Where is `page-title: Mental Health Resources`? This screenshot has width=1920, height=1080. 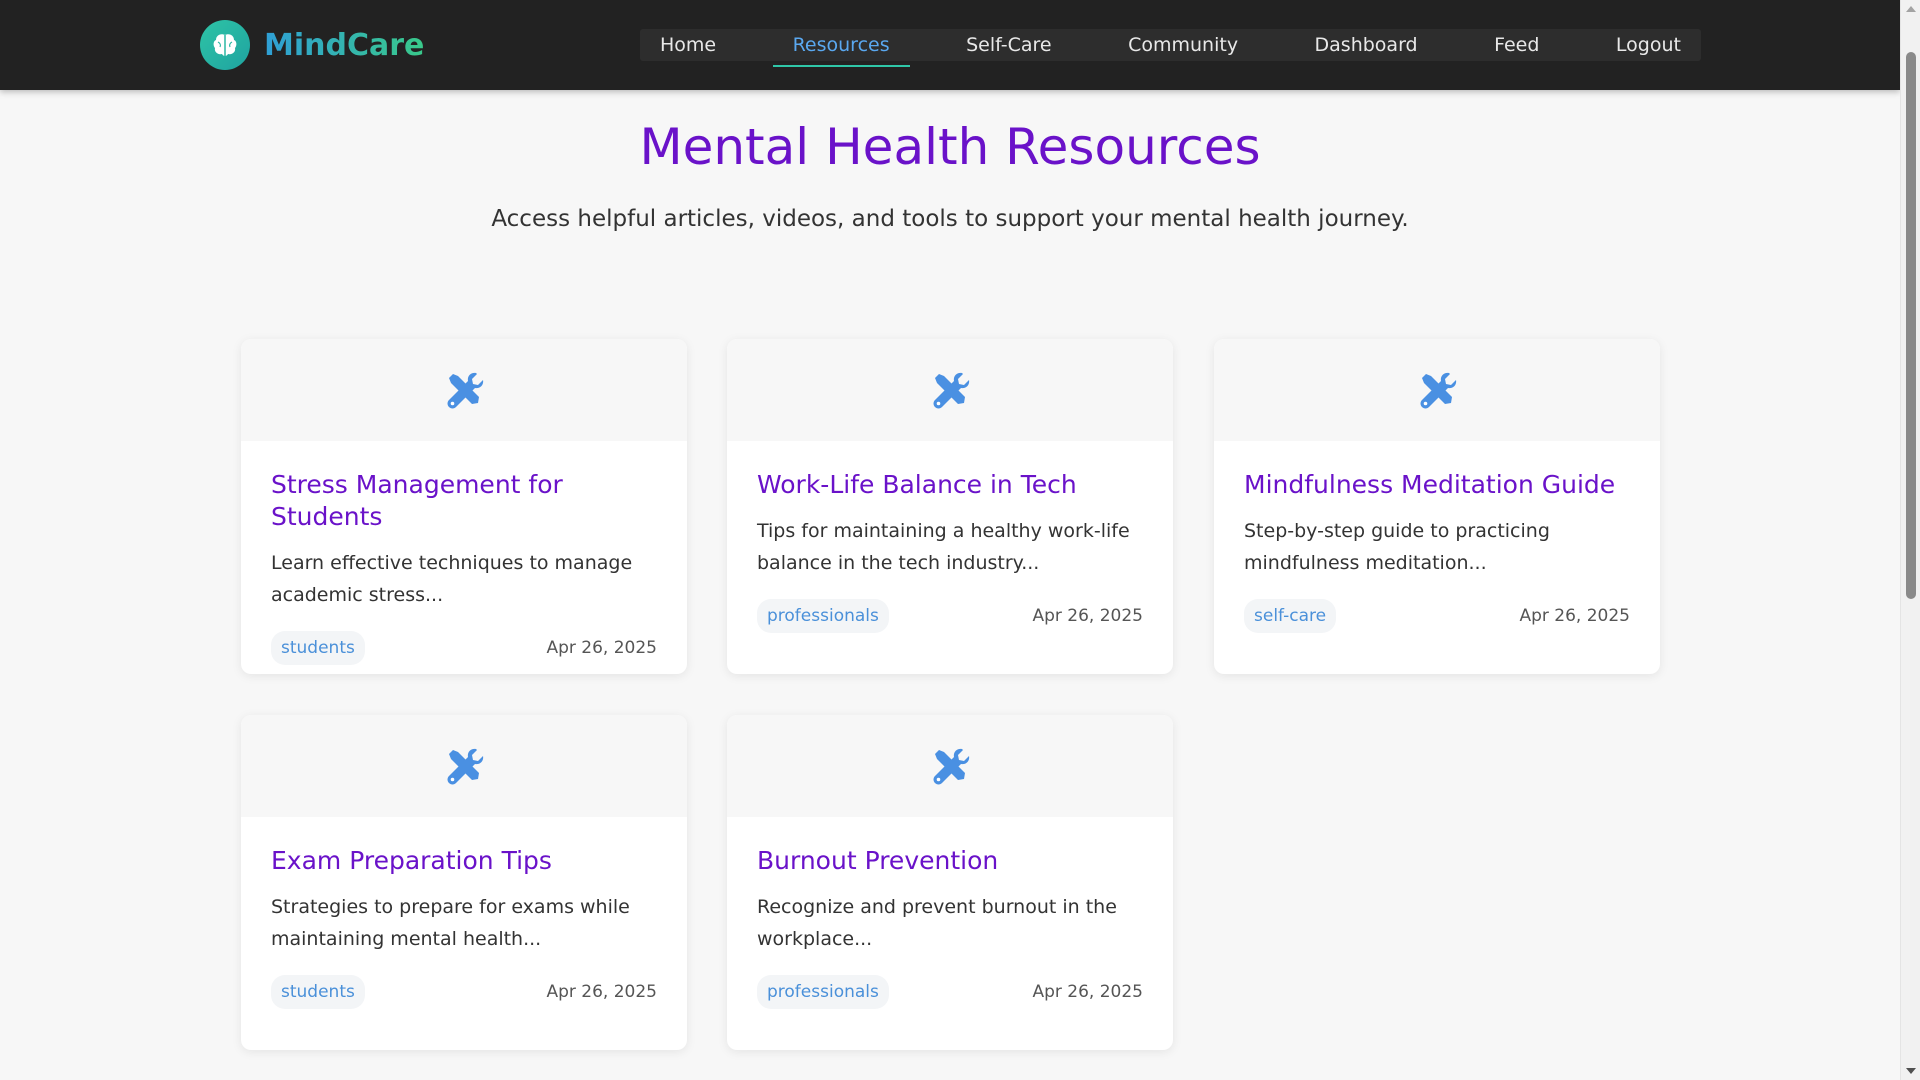 page-title: Mental Health Resources is located at coordinates (950, 147).